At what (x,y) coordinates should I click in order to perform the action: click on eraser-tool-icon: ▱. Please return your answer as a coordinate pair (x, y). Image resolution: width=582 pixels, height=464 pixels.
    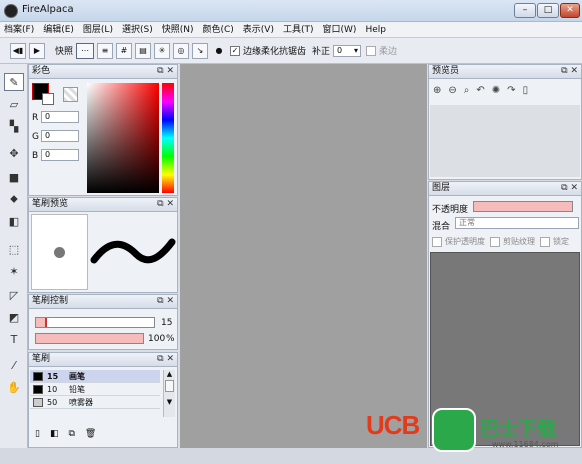
    Looking at the image, I should click on (14, 104).